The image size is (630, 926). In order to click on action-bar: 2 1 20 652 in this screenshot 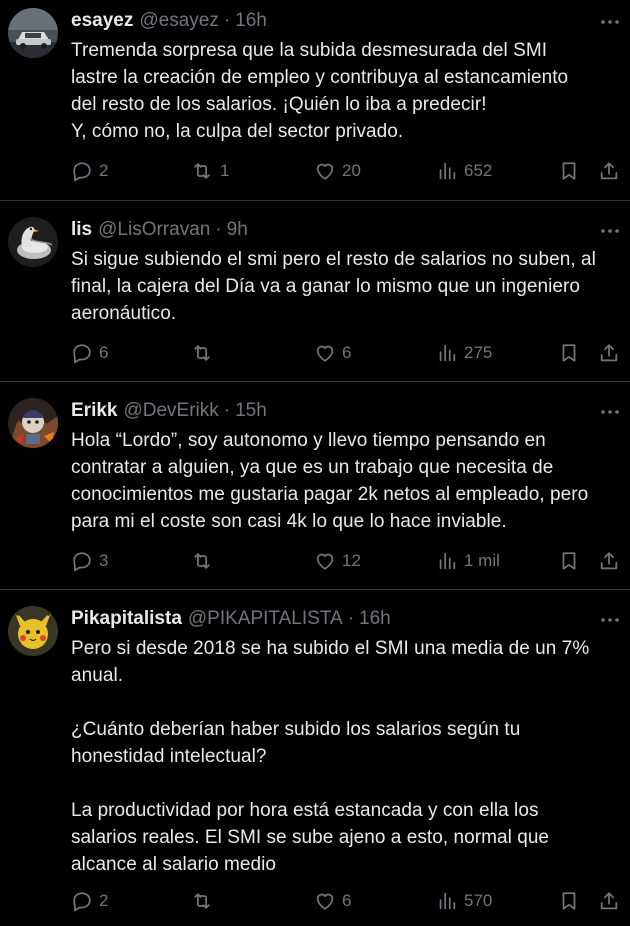, I will do `click(348, 171)`.